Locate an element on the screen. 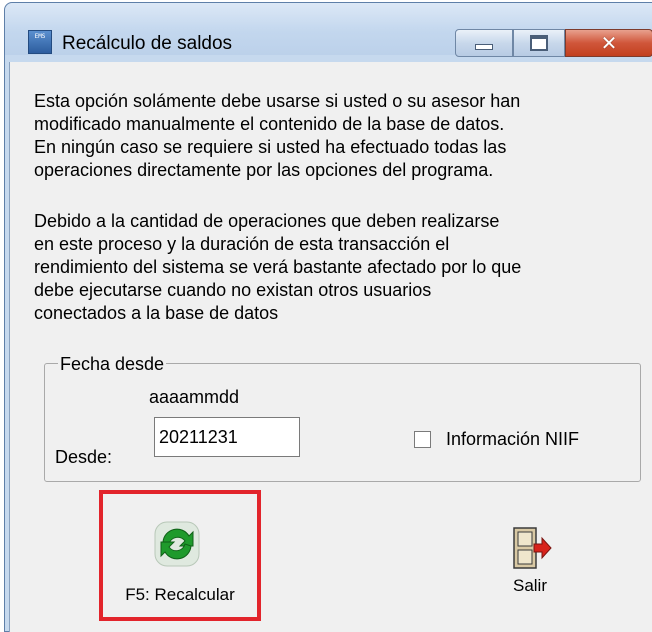 Image resolution: width=652 pixels, height=632 pixels. minimize-button is located at coordinates (484, 43).